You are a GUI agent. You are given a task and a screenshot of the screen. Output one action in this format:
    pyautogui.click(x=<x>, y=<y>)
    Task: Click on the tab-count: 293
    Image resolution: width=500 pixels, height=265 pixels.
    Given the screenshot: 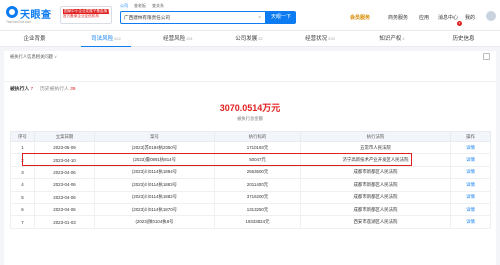 What is the action you would take?
    pyautogui.click(x=331, y=38)
    